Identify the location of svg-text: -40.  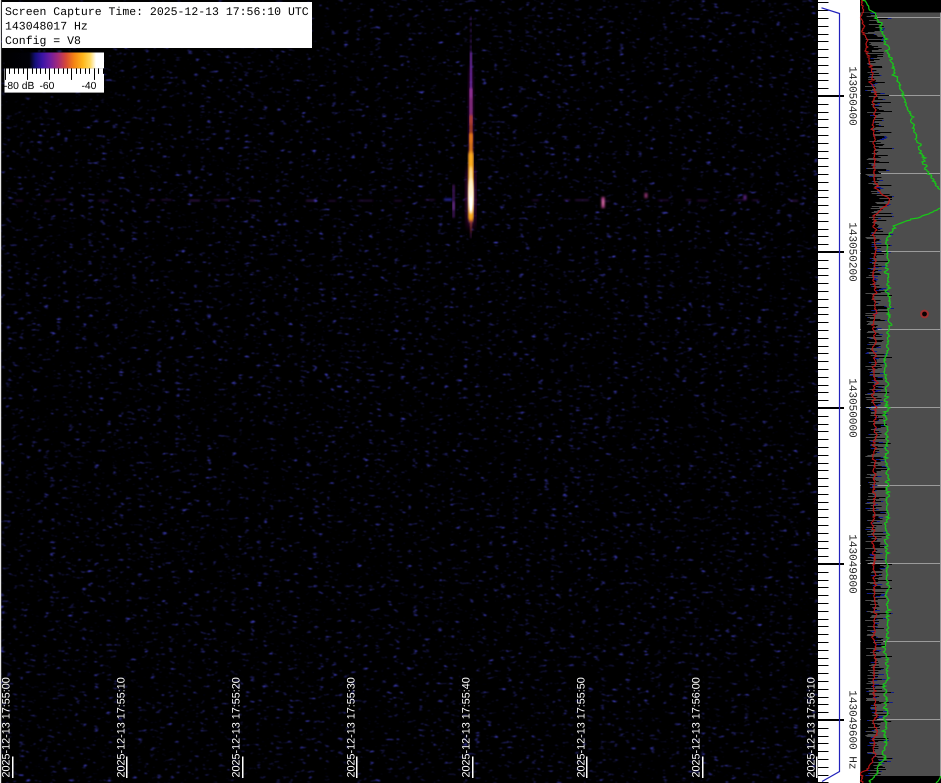
(89, 86).